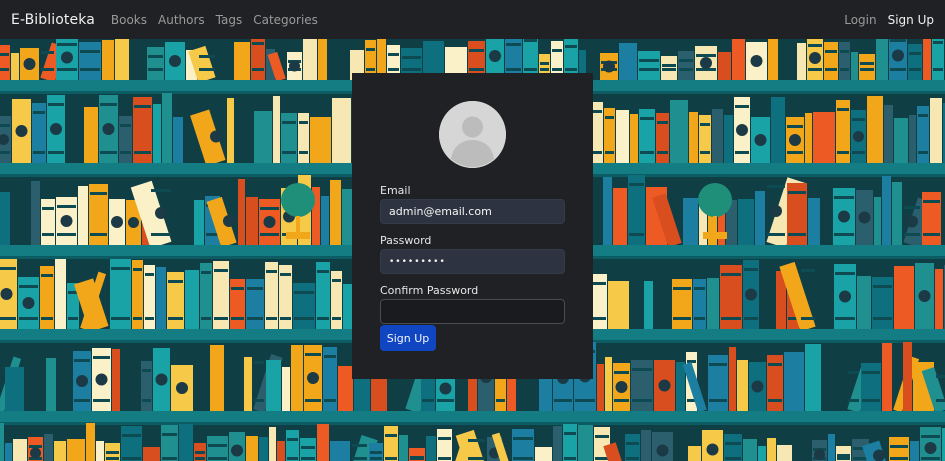 The width and height of the screenshot is (945, 461). Describe the element at coordinates (129, 20) in the screenshot. I see `nav-link-books: Books` at that location.